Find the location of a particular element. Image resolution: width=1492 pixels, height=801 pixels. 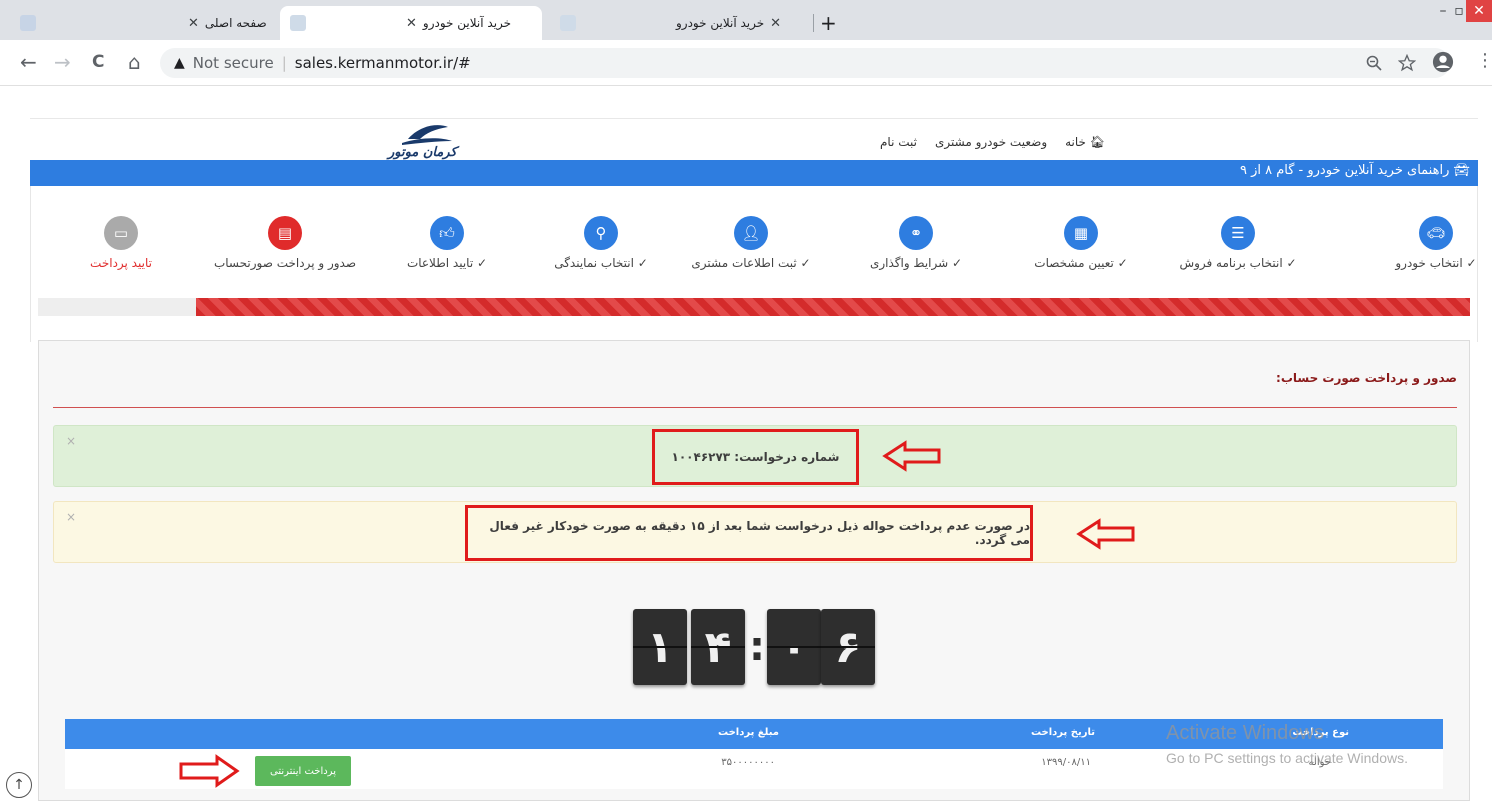

scroll-to-top-button: ↑ is located at coordinates (19, 785).